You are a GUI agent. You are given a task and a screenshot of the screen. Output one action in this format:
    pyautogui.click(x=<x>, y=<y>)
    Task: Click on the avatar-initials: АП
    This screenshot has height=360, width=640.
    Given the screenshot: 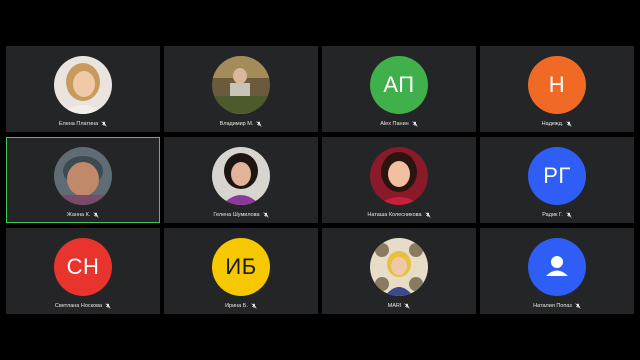 What is the action you would take?
    pyautogui.click(x=399, y=85)
    